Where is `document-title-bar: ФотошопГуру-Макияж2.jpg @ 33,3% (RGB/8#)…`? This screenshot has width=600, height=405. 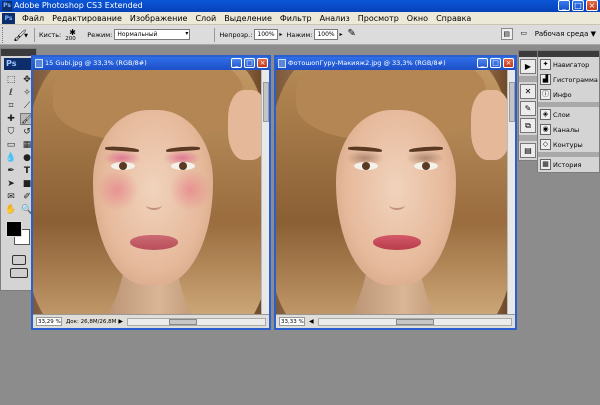 document-title-bar: ФотошопГуру-Макияж2.jpg @ 33,3% (RGB/8#)… is located at coordinates (395, 63).